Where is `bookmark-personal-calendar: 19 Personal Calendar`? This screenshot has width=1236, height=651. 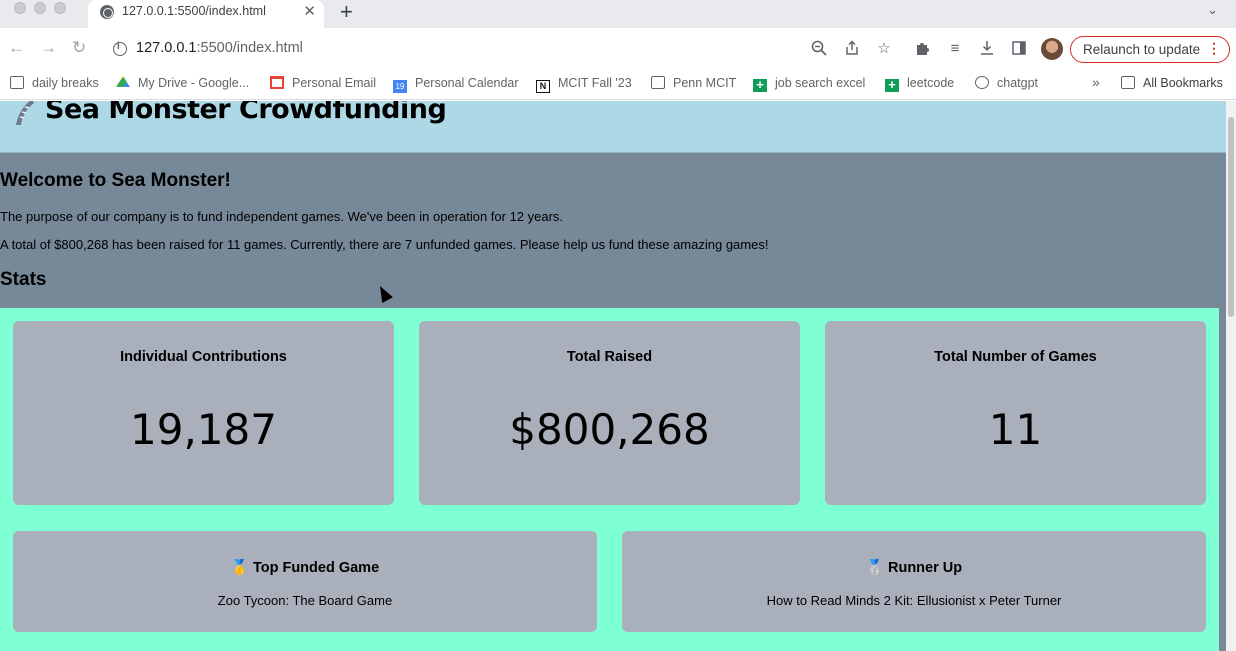 bookmark-personal-calendar: 19 Personal Calendar is located at coordinates (456, 85).